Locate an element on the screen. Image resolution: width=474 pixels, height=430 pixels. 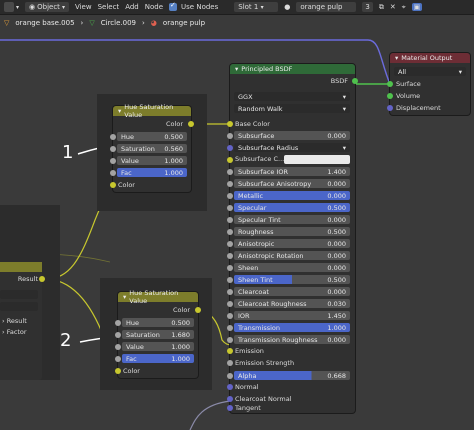
node-header: ▾ Principled BSDF is located at coordinates (292, 69).